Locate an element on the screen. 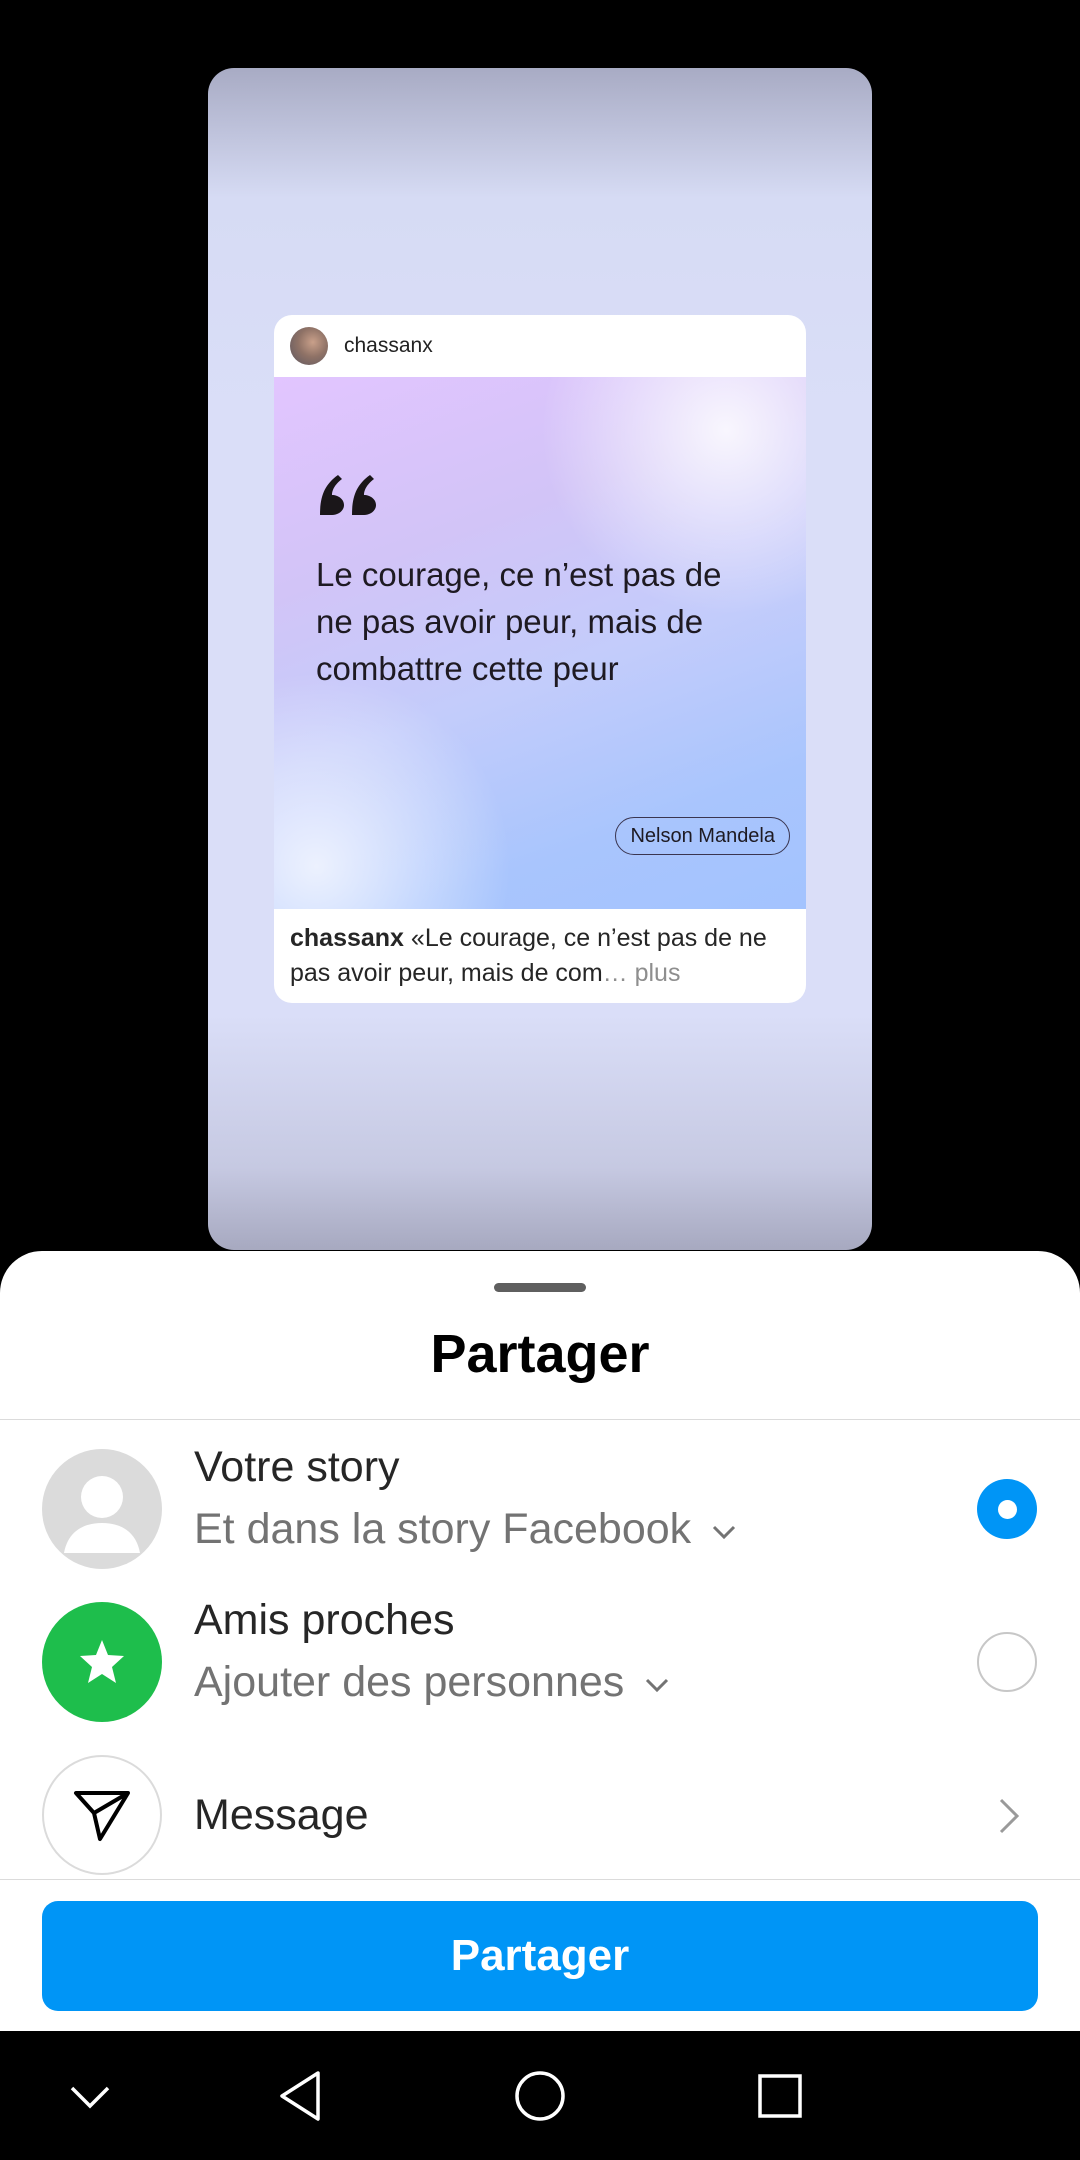 The width and height of the screenshot is (1080, 2160). option-title: Amis proches is located at coordinates (324, 1620).